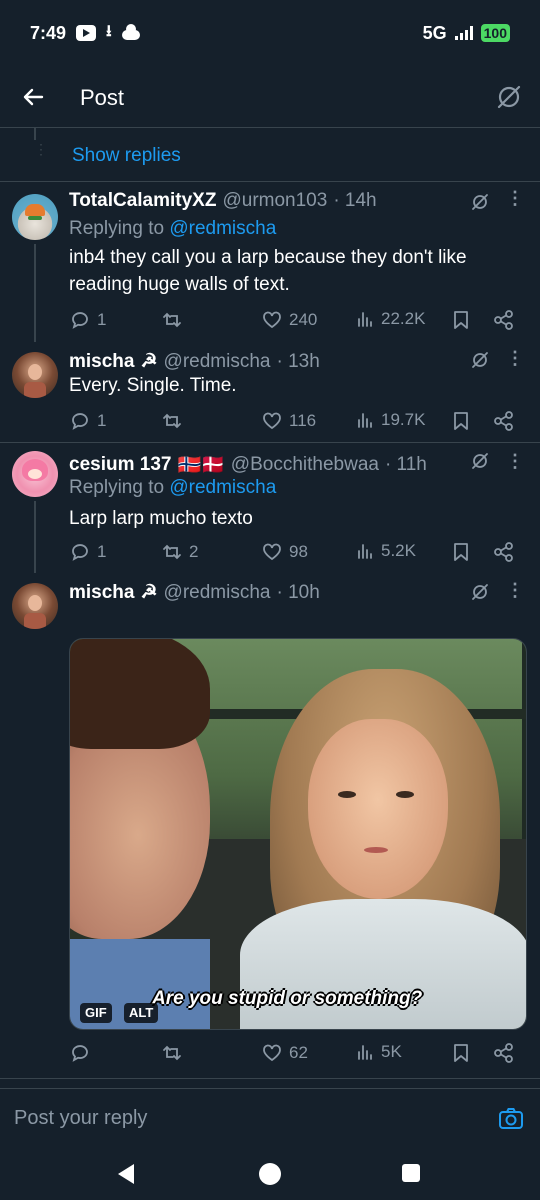 The height and width of the screenshot is (1200, 540). I want to click on ellipsis-icon: ⋮, so click(41, 149).